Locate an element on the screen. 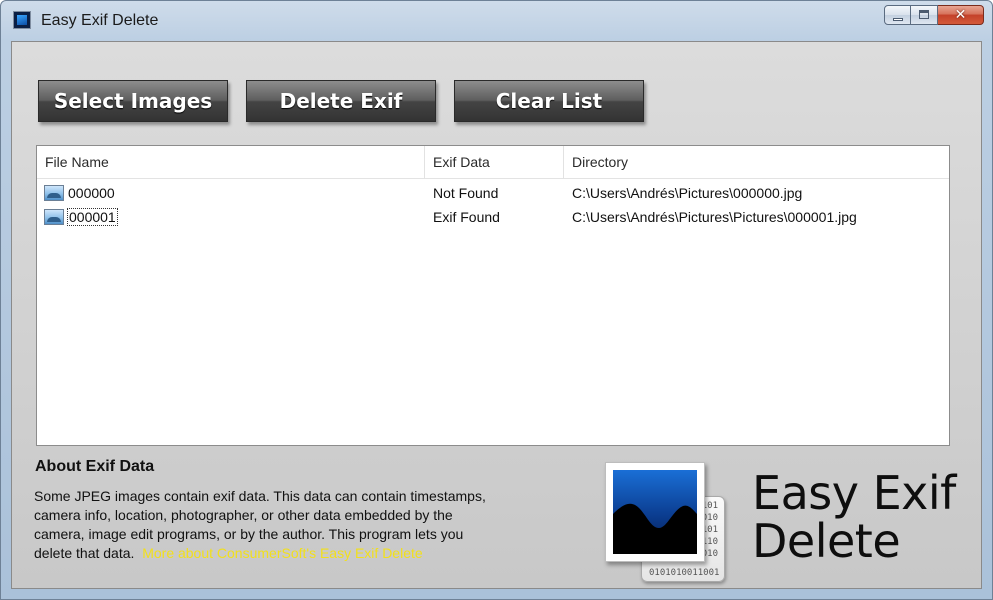 The height and width of the screenshot is (600, 993). photo-icon is located at coordinates (655, 512).